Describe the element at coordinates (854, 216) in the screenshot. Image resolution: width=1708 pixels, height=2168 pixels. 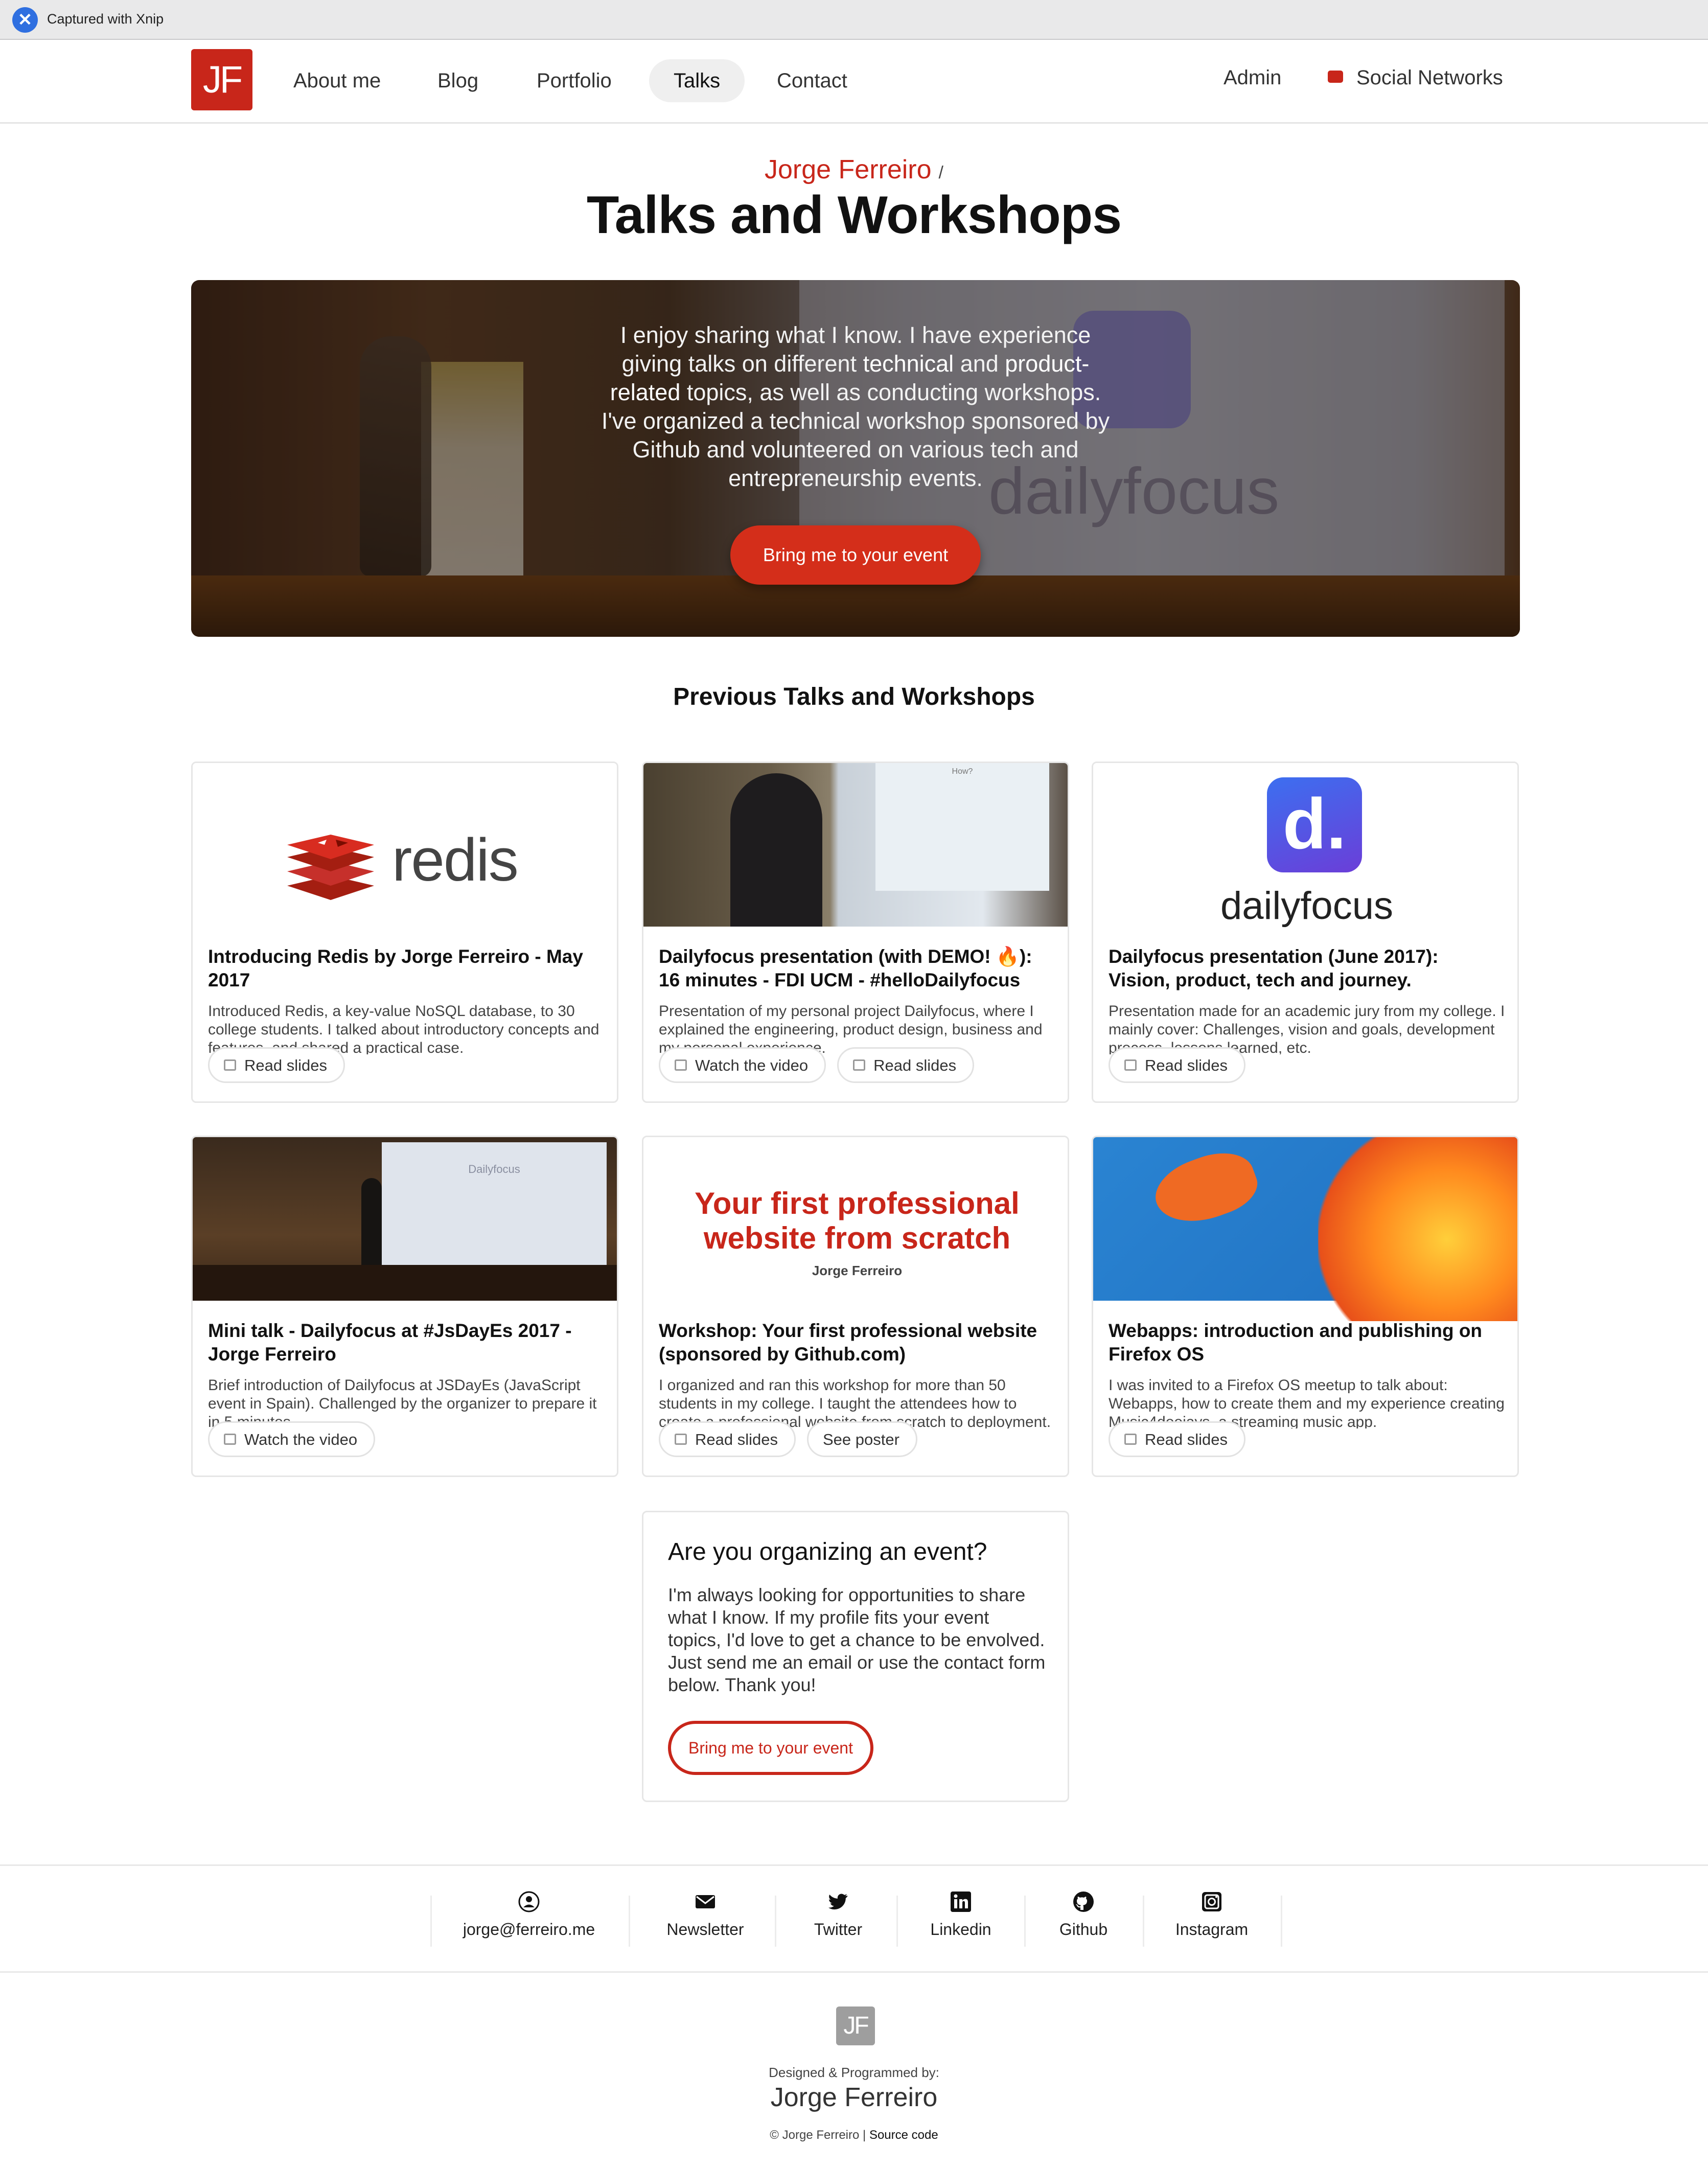
I see `page-title: Talks and Workshops` at that location.